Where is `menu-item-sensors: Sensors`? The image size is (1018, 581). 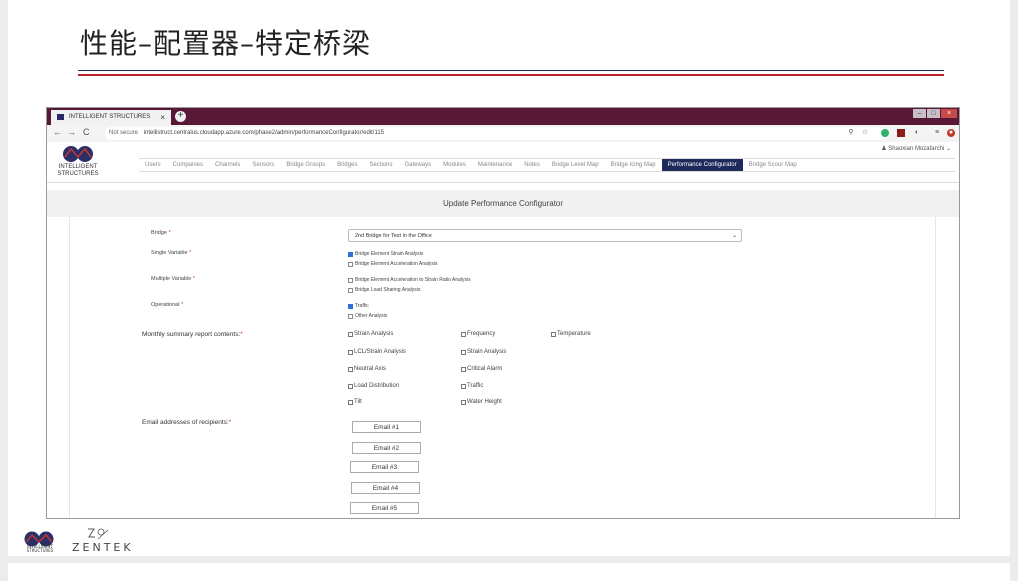
menu-item-sensors: Sensors is located at coordinates (263, 165).